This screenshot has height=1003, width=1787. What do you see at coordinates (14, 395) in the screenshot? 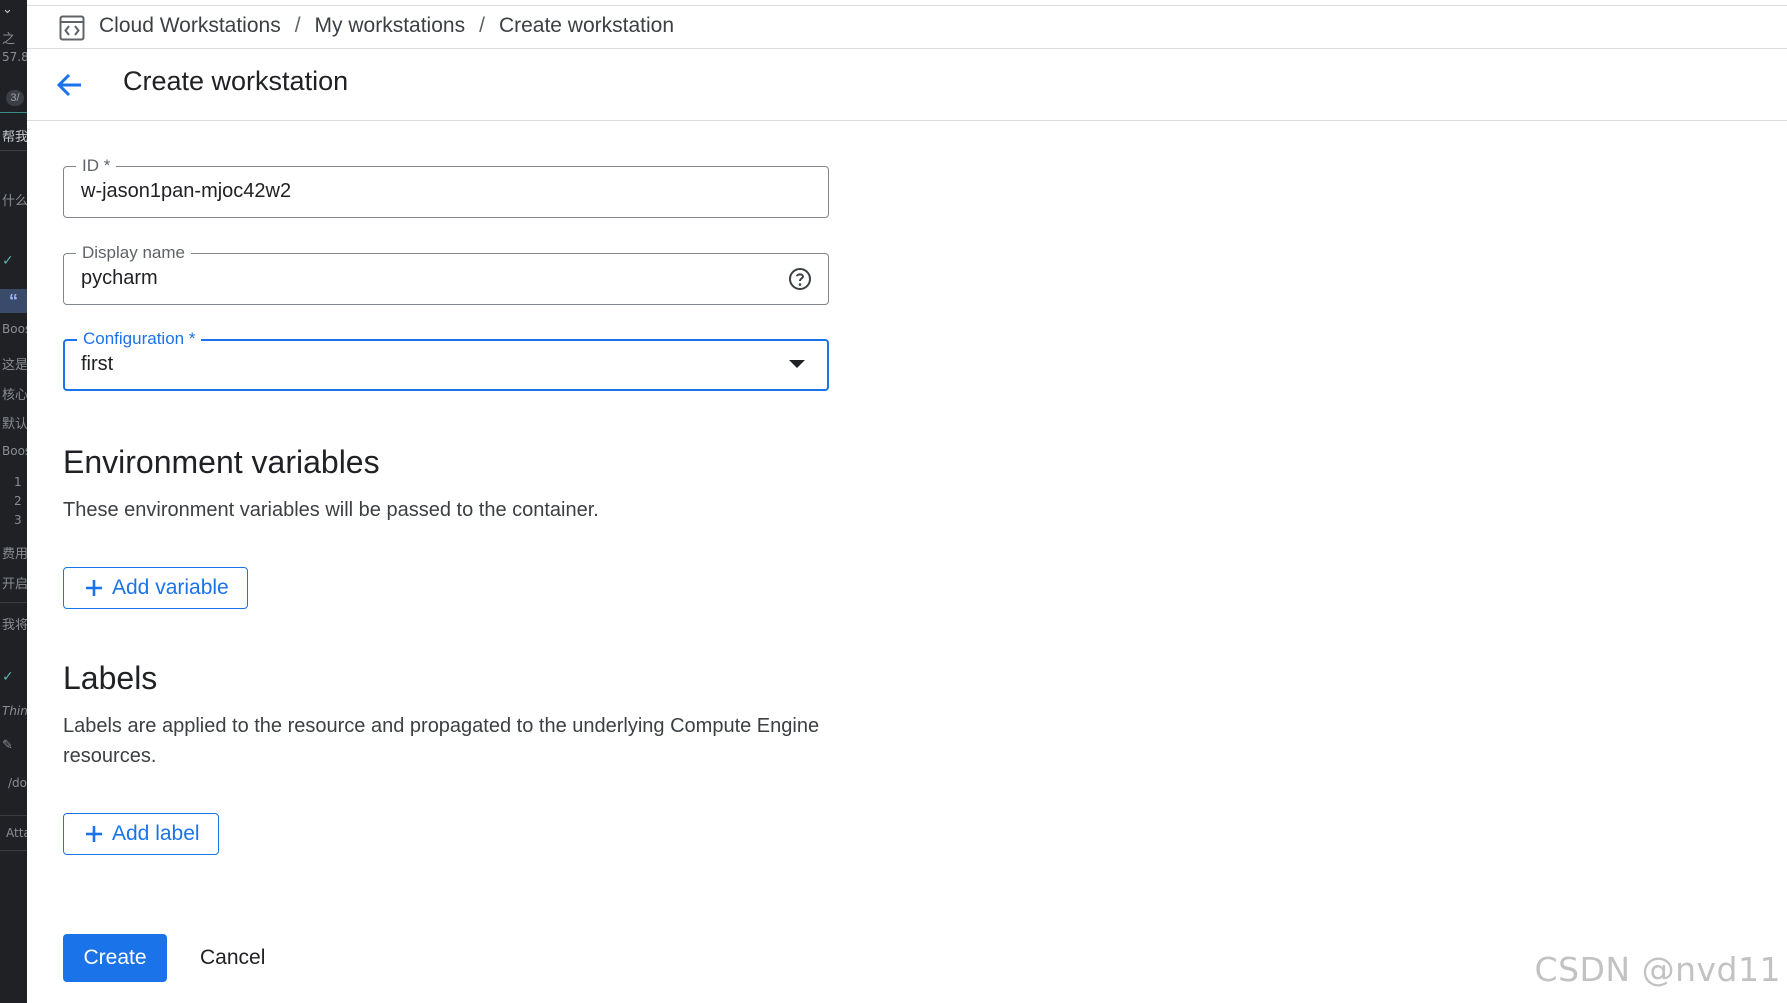
I see `strip-text: 核心` at bounding box center [14, 395].